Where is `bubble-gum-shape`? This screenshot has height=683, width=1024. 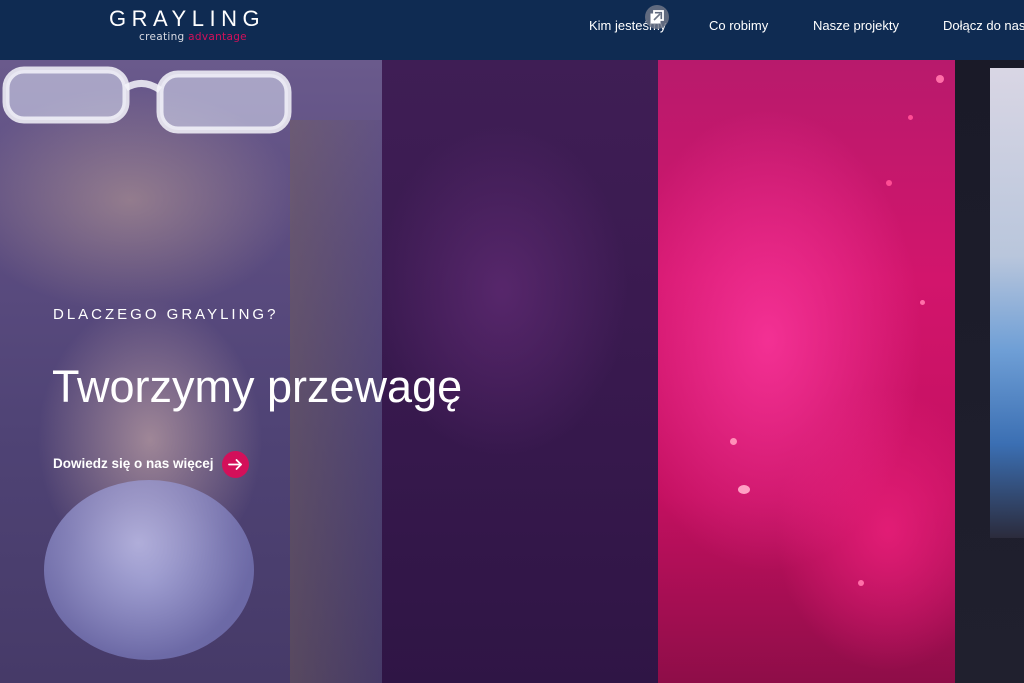
bubble-gum-shape is located at coordinates (149, 570).